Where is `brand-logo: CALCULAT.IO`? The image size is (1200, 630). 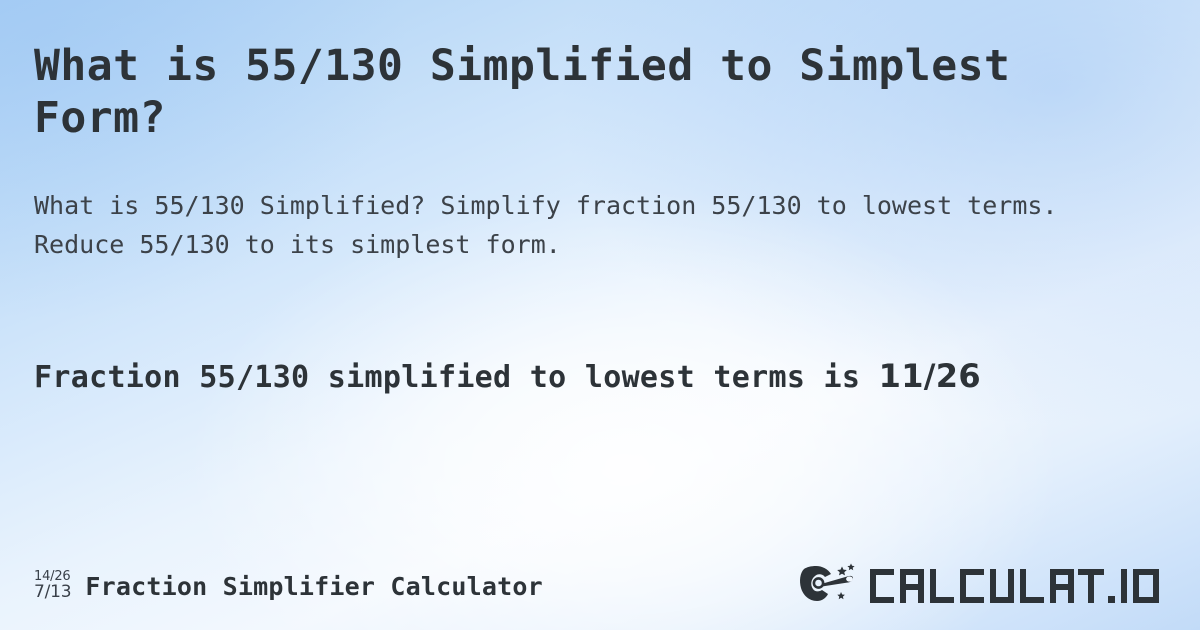 brand-logo: CALCULAT.IO is located at coordinates (982, 586).